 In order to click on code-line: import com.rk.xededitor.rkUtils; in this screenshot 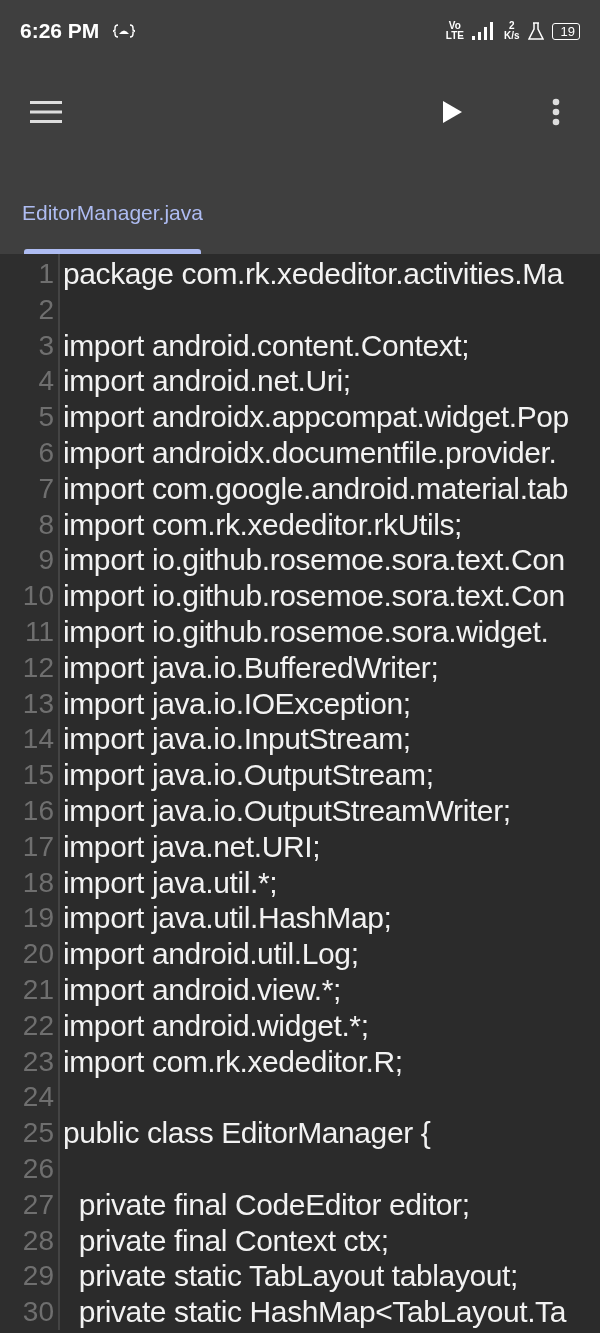, I will do `click(262, 524)`.